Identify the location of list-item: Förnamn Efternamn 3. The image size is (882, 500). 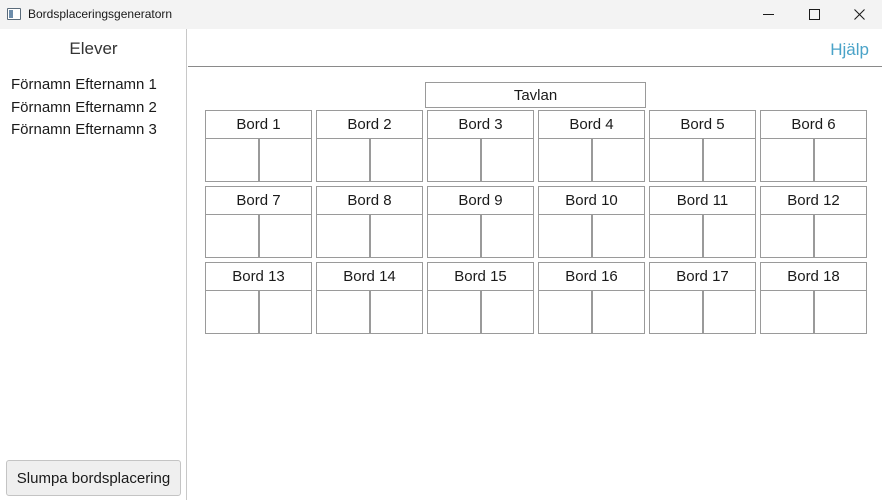
(84, 130).